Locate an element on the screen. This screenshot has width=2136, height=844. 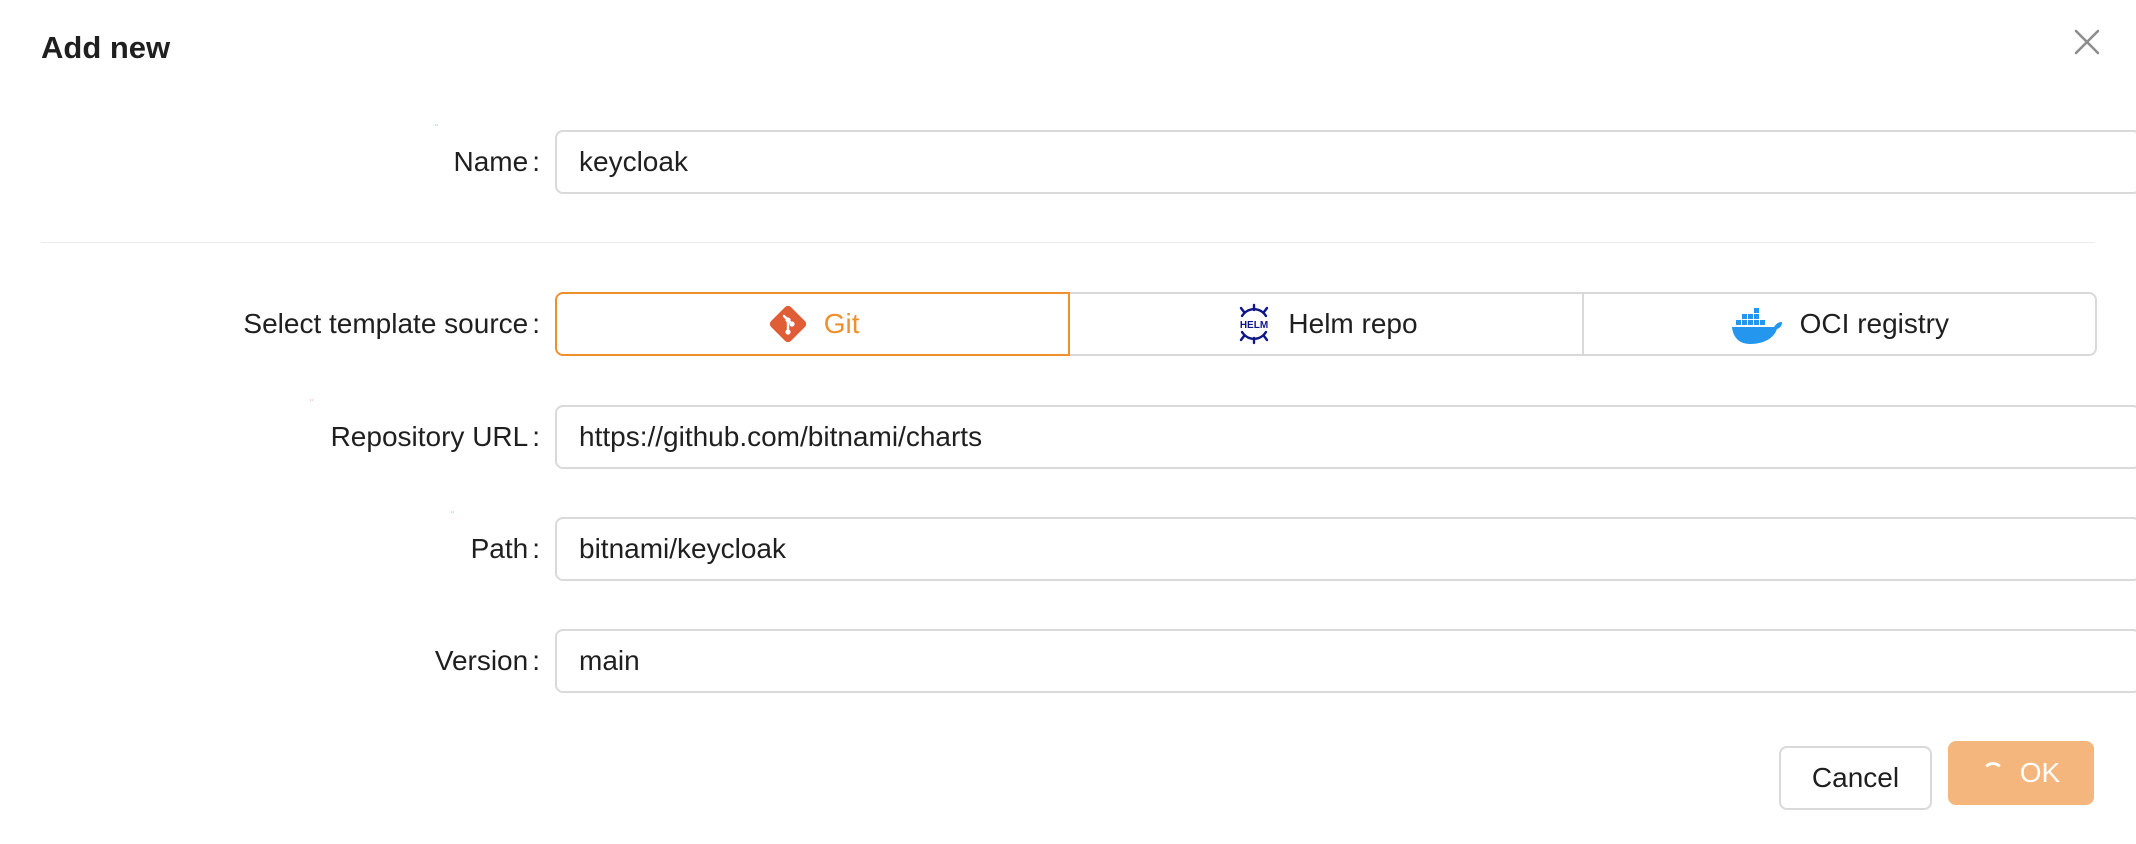
template-source-git: Git is located at coordinates (813, 324).